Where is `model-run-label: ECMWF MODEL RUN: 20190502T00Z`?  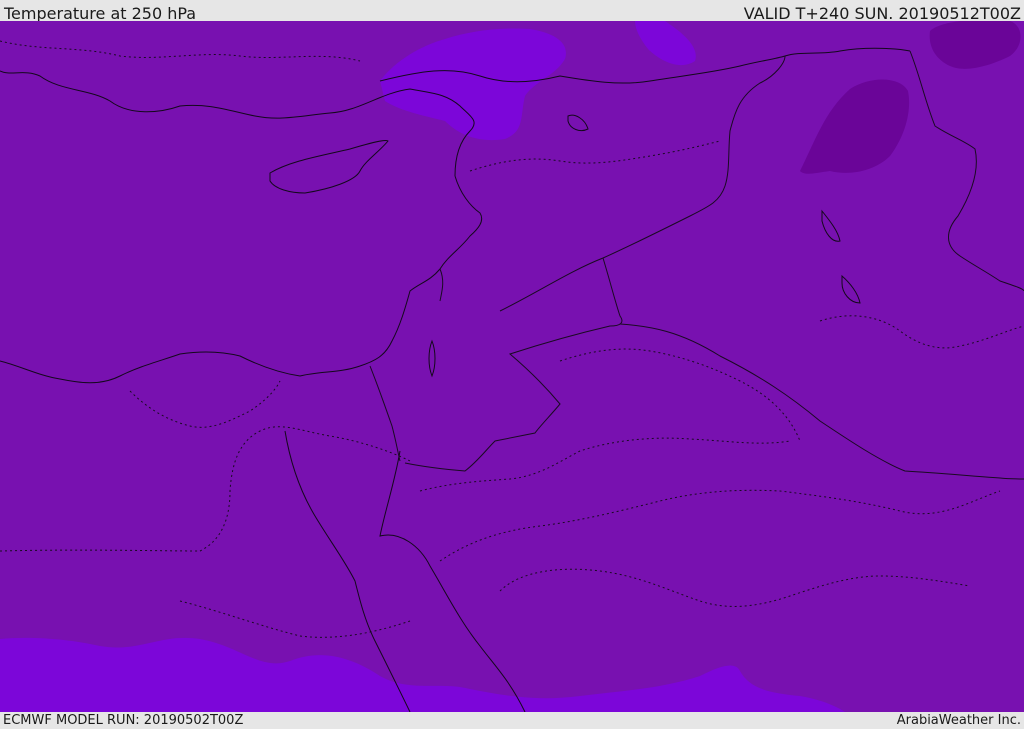 model-run-label: ECMWF MODEL RUN: 20190502T00Z is located at coordinates (123, 720).